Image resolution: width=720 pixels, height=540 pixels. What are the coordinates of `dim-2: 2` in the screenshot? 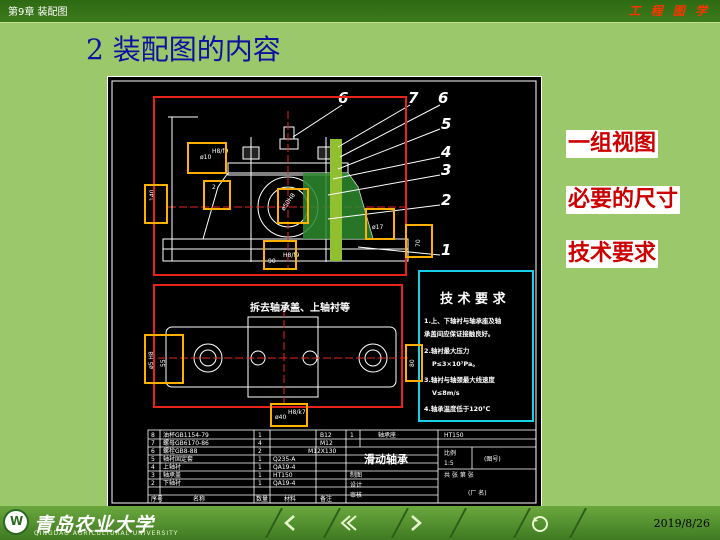 It's located at (214, 187).